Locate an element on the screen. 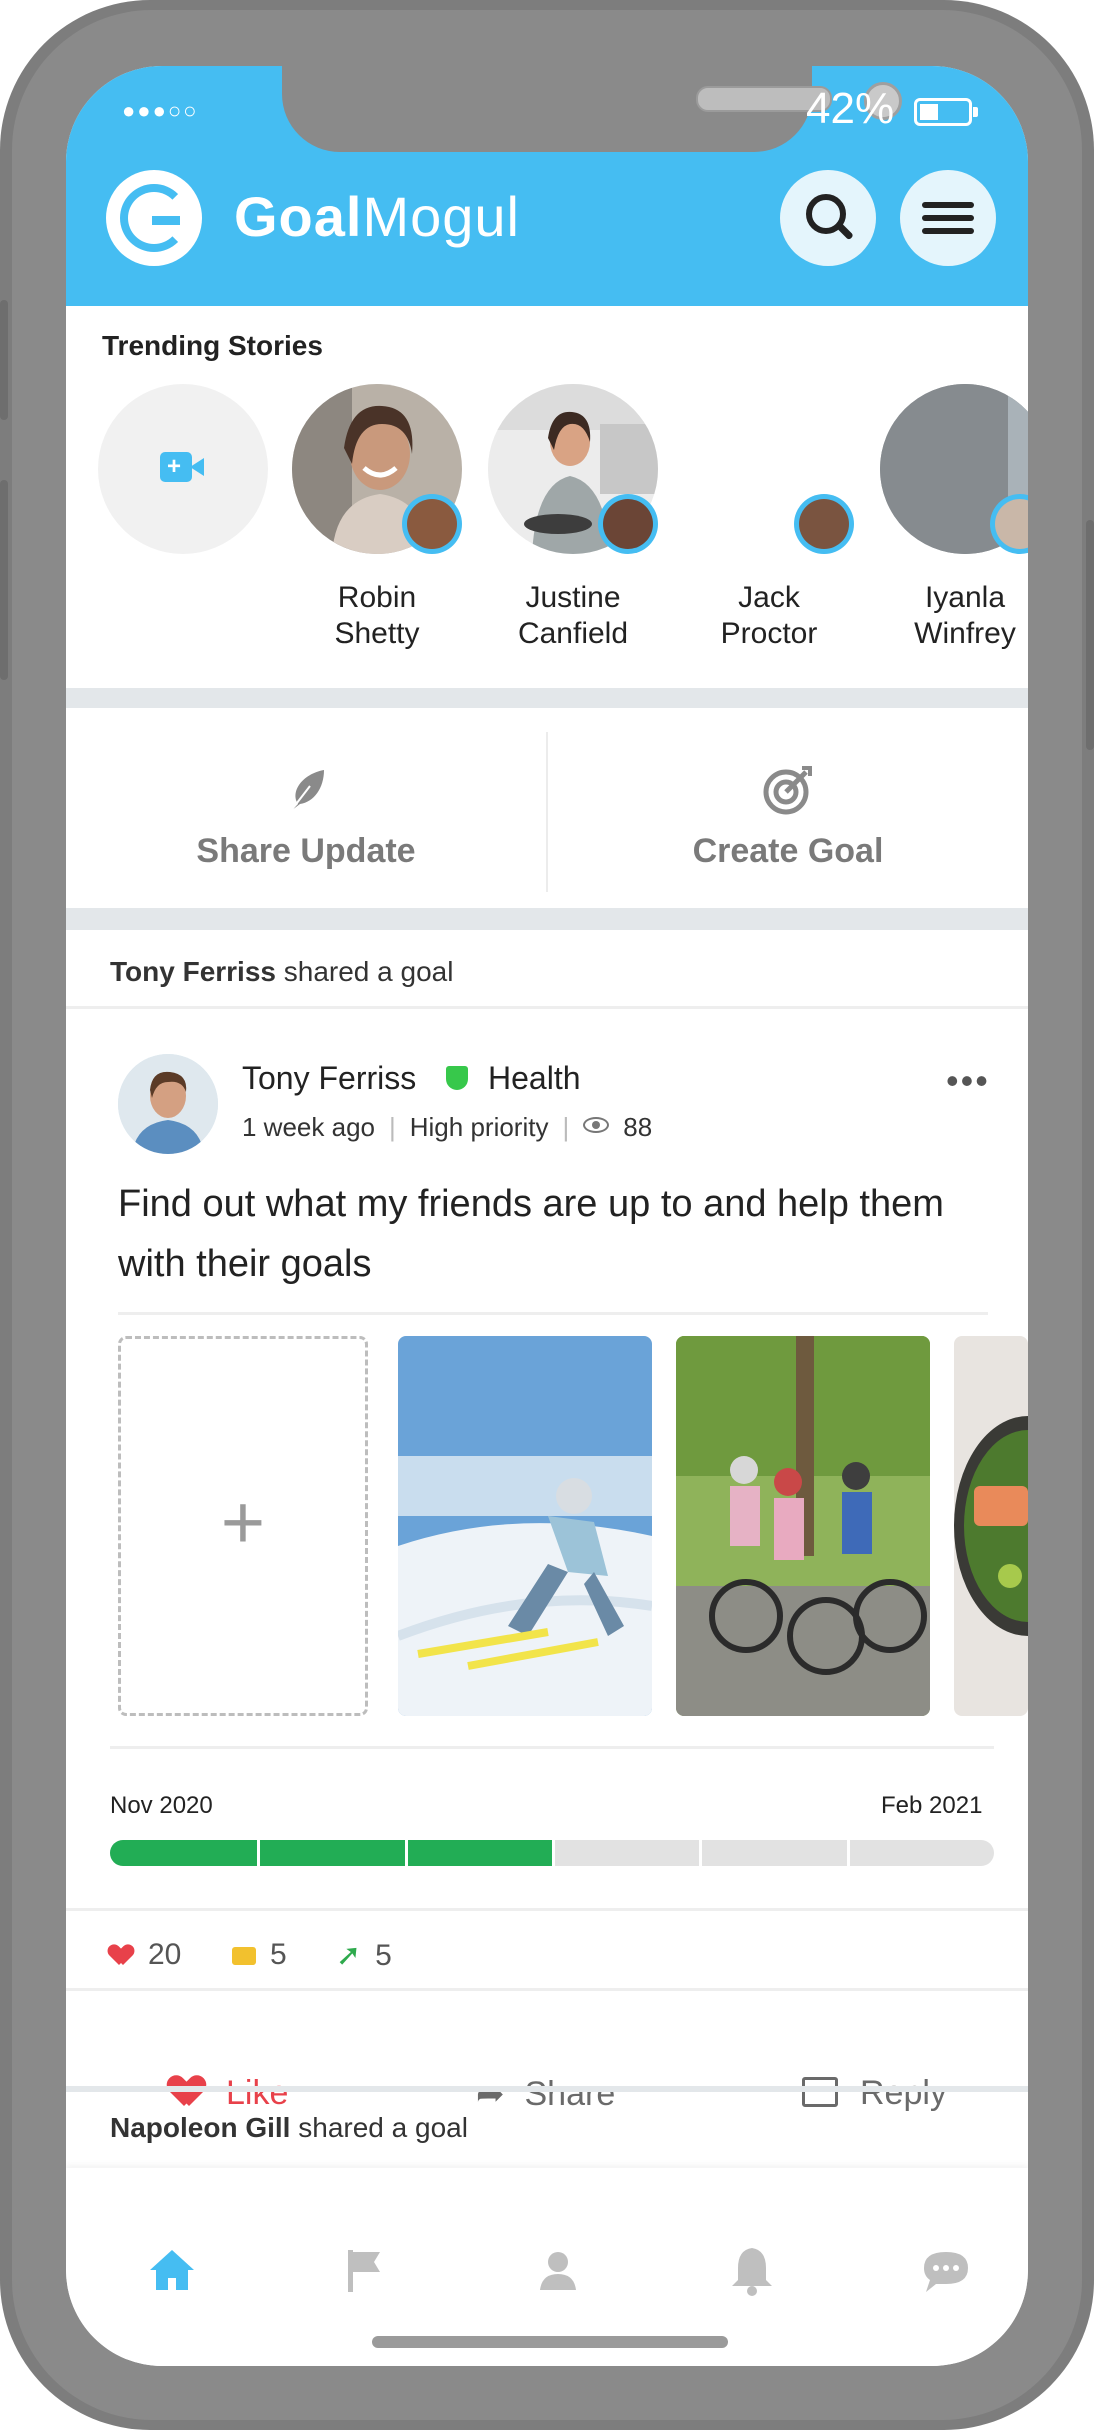 This screenshot has width=1094, height=2430. bell-icon is located at coordinates (752, 2270).